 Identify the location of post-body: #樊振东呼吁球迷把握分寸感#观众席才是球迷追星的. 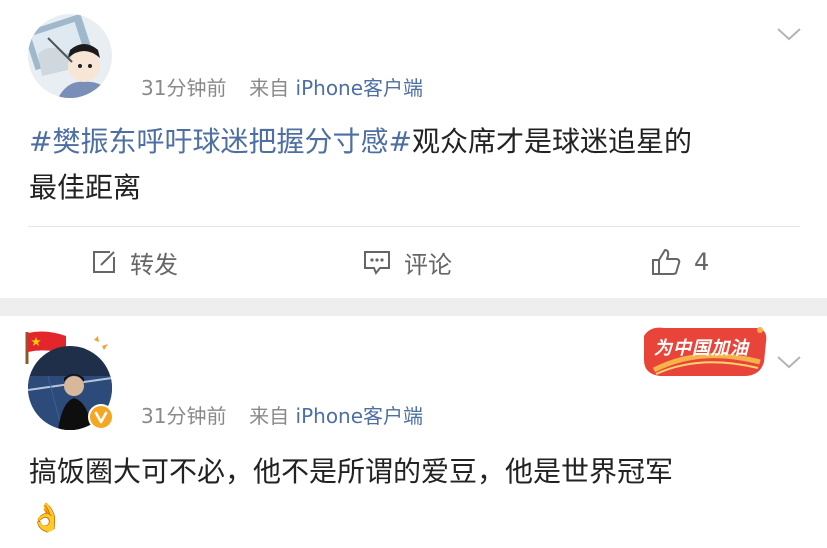
(360, 142).